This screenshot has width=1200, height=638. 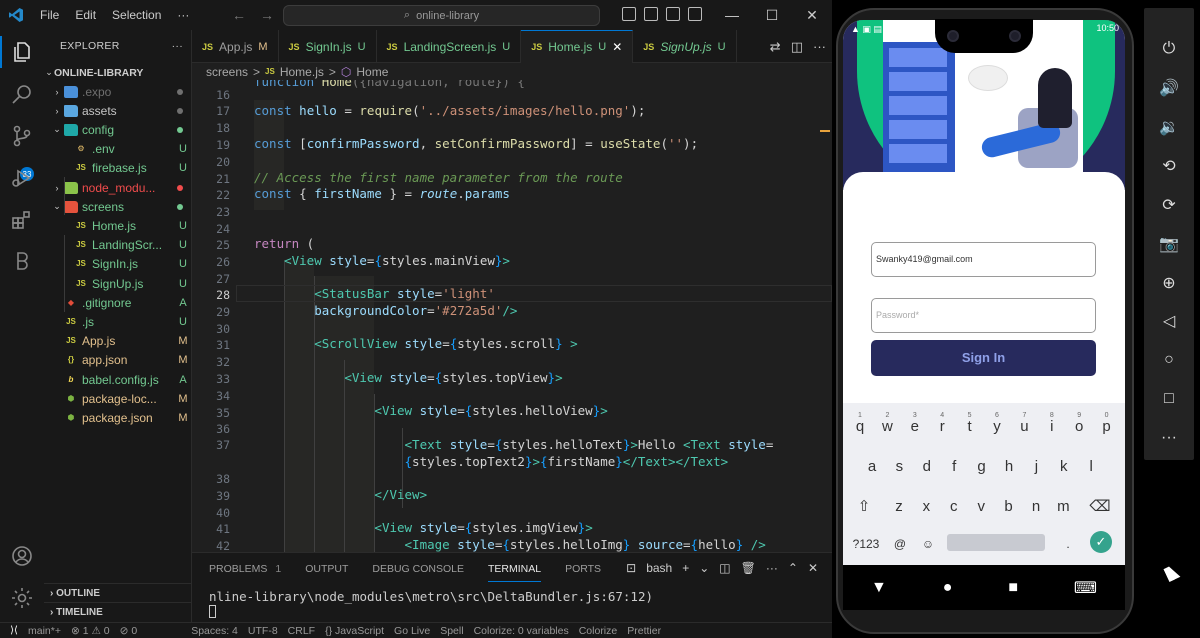 What do you see at coordinates (983, 259) in the screenshot?
I see `email-field: Swanky419@gmail.com` at bounding box center [983, 259].